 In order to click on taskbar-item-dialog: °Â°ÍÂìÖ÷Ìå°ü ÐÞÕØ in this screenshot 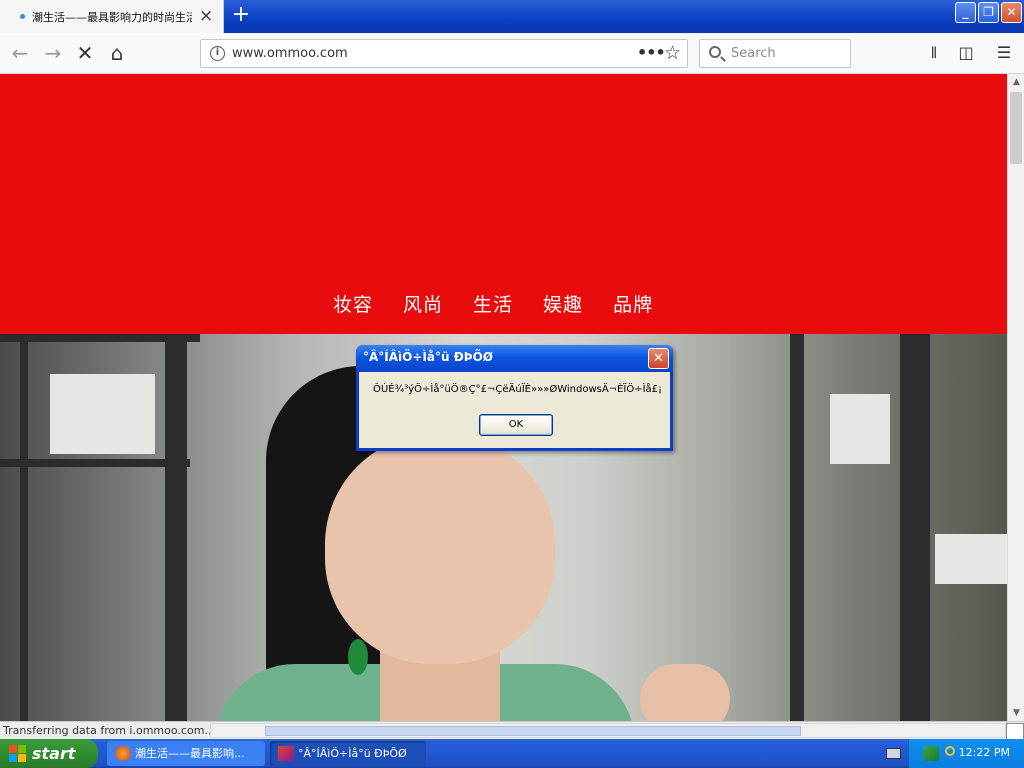, I will do `click(348, 753)`.